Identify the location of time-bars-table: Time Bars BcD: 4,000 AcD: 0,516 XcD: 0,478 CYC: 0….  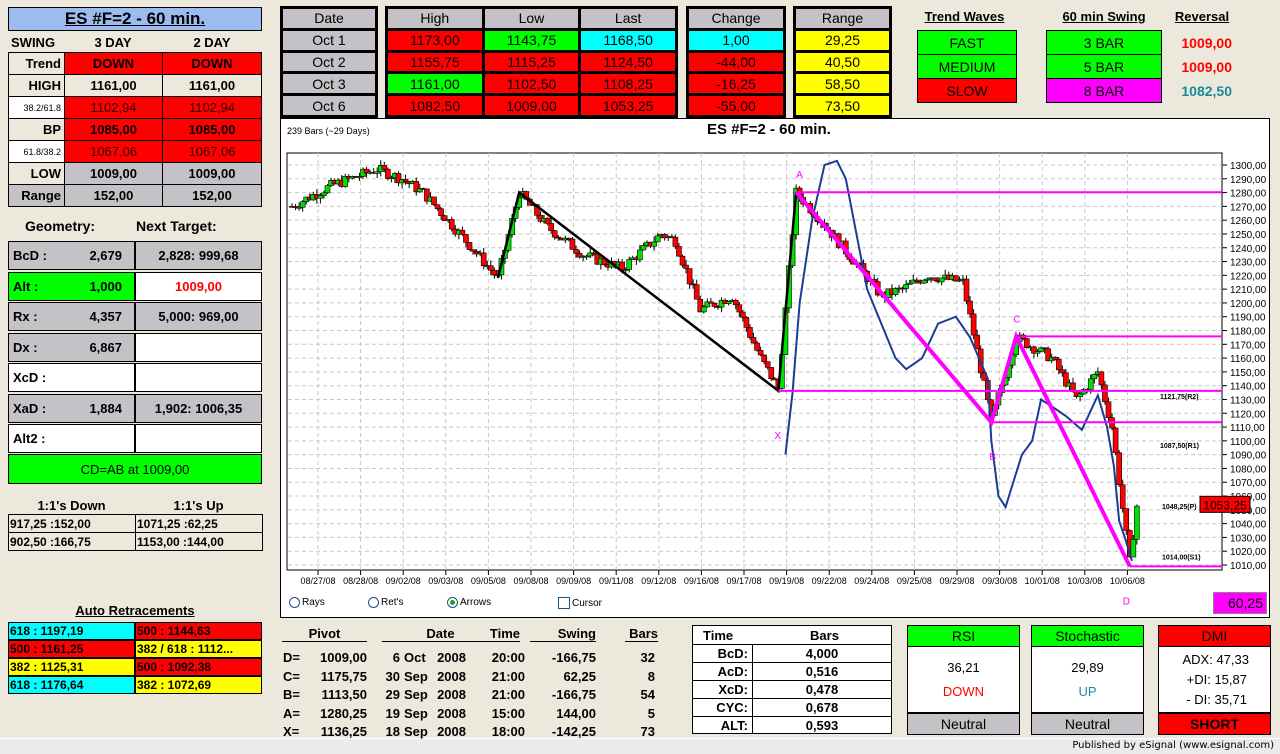
(792, 679).